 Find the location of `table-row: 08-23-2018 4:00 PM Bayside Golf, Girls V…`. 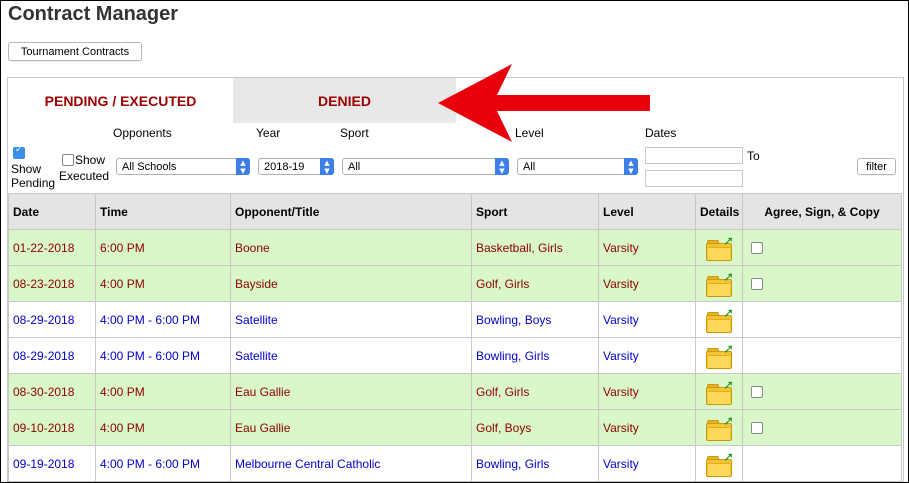

table-row: 08-23-2018 4:00 PM Bayside Golf, Girls V… is located at coordinates (455, 283).